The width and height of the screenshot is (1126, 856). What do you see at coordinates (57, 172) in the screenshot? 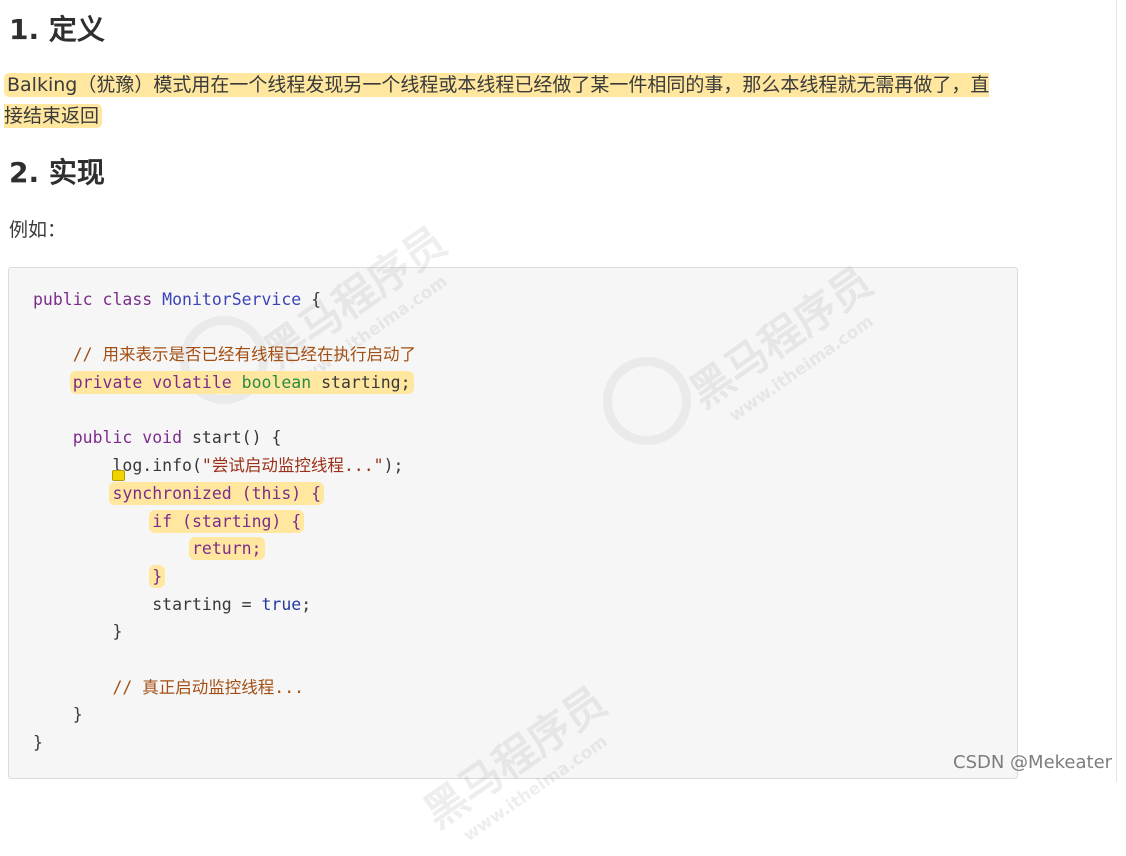
I see `heading-implementation: 2. 实现` at bounding box center [57, 172].